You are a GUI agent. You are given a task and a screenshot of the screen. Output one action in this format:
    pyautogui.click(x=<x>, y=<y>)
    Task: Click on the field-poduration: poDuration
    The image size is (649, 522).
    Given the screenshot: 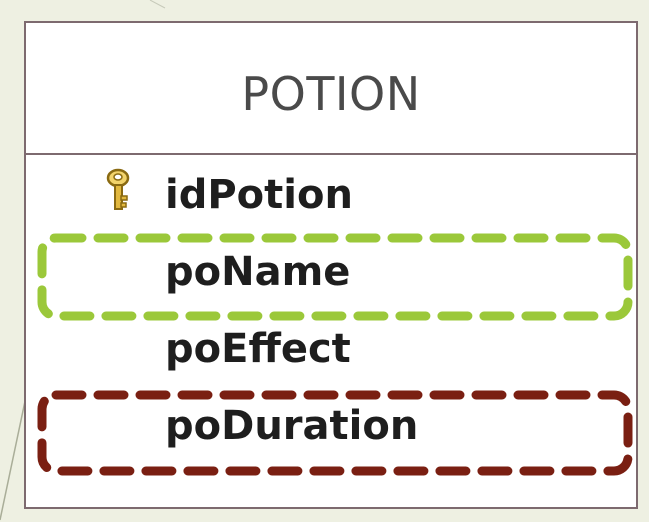 What is the action you would take?
    pyautogui.click(x=291, y=426)
    